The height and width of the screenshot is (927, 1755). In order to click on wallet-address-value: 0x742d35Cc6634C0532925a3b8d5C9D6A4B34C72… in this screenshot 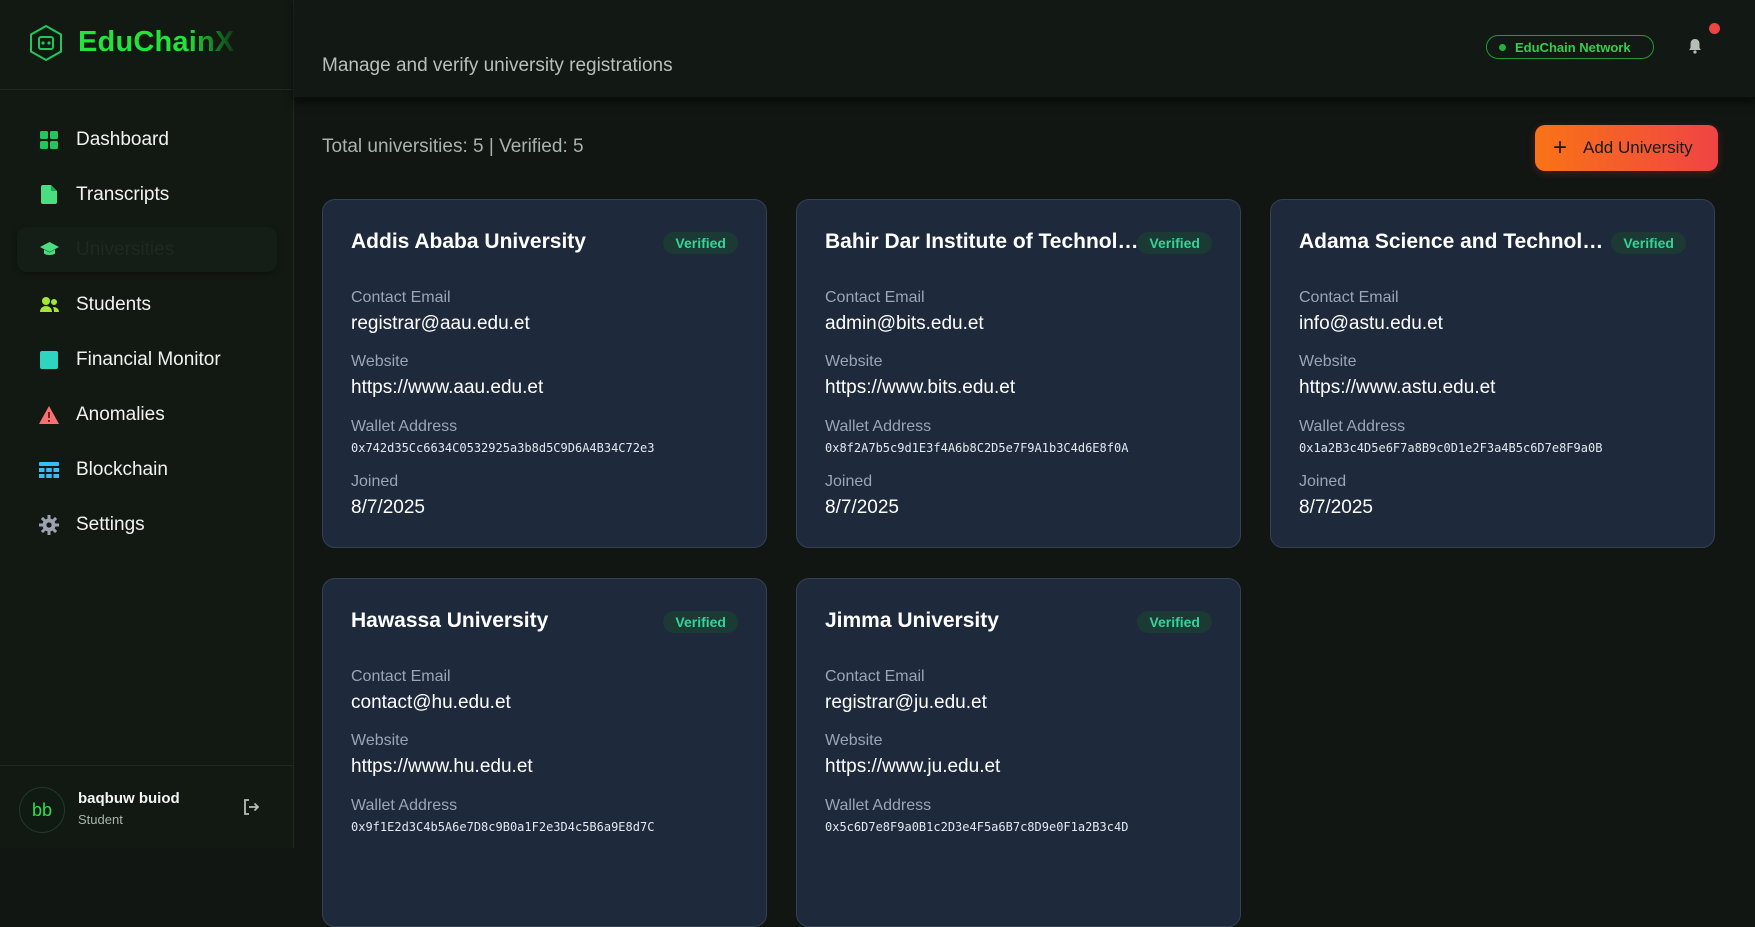, I will do `click(503, 448)`.